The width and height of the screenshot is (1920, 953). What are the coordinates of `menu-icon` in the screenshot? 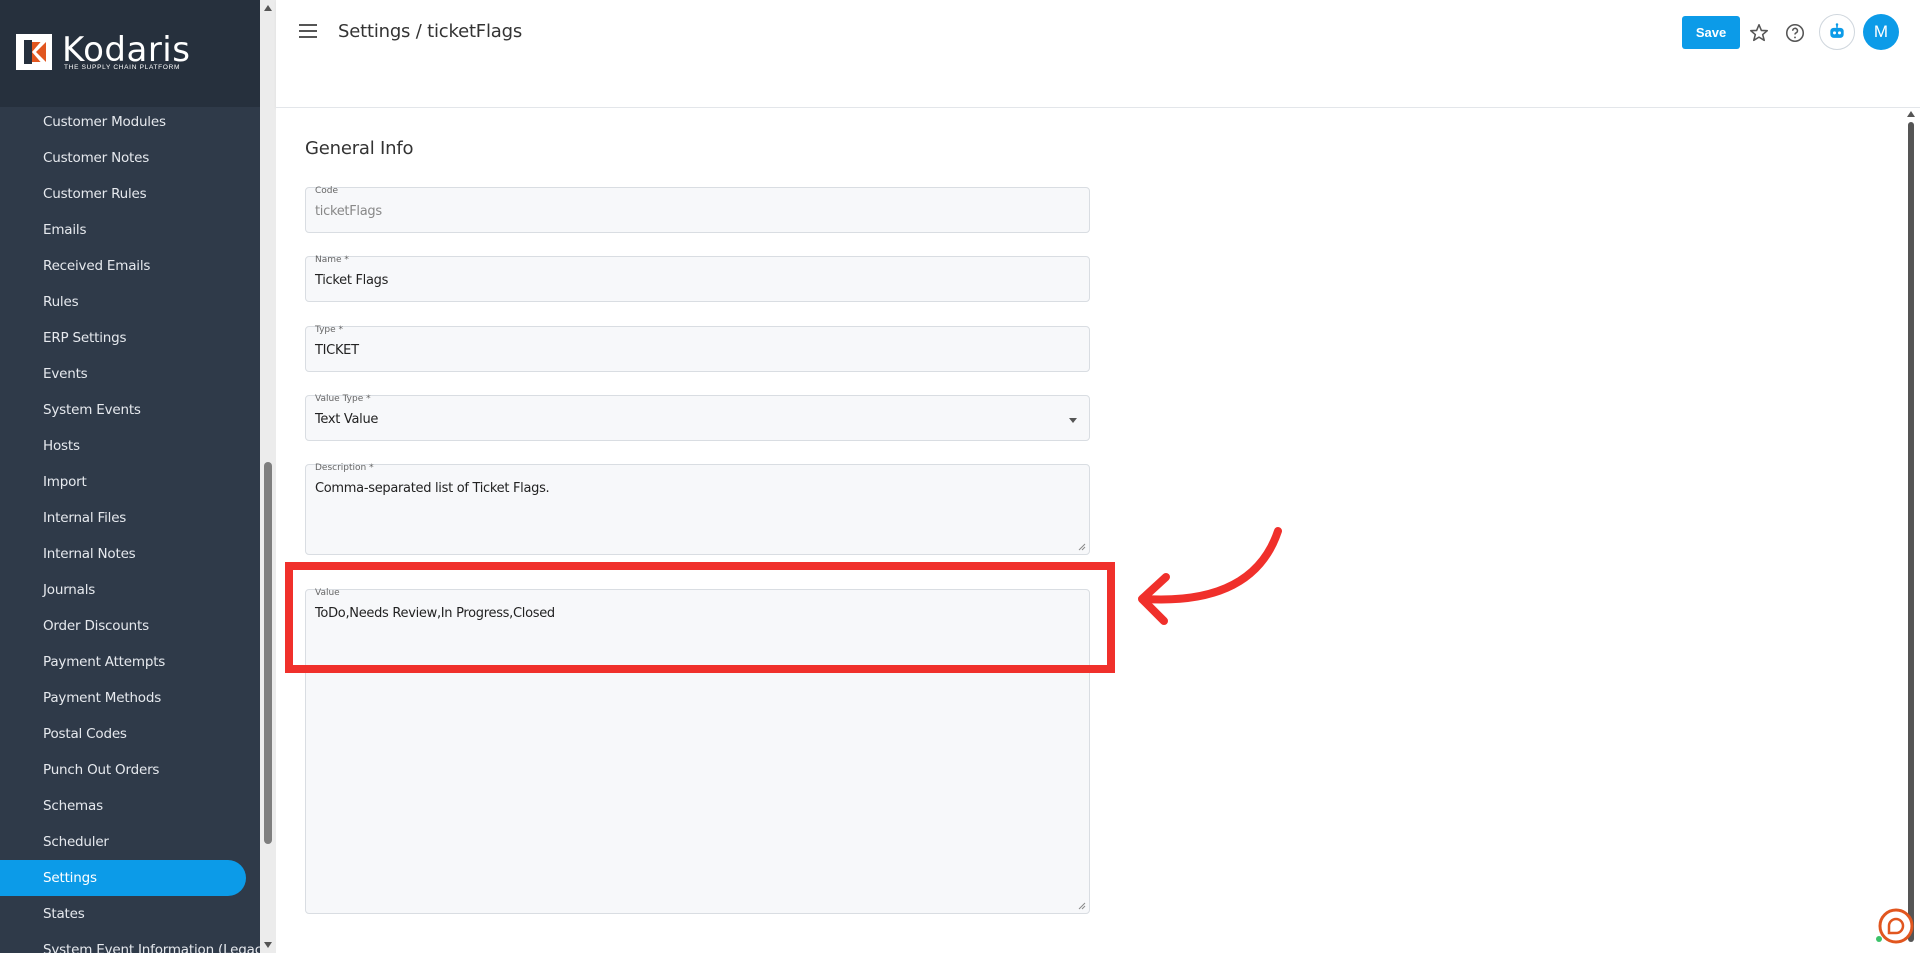 It's located at (308, 32).